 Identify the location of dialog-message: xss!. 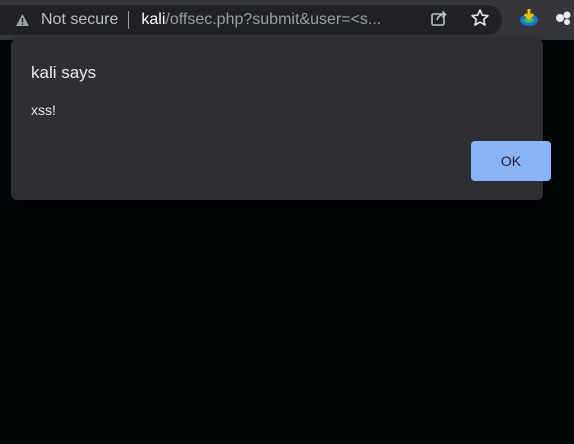
(43, 110).